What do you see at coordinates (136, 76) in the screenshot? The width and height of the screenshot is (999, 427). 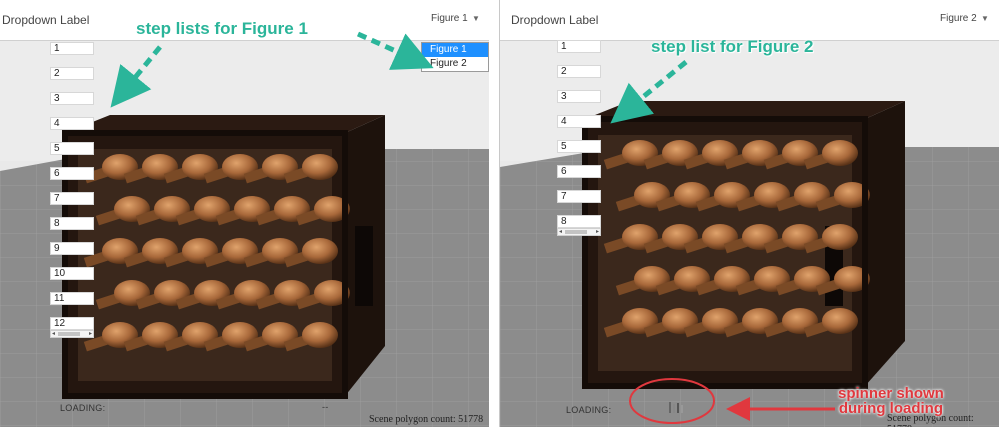 I see `arrow-to-step-list-fig1` at bounding box center [136, 76].